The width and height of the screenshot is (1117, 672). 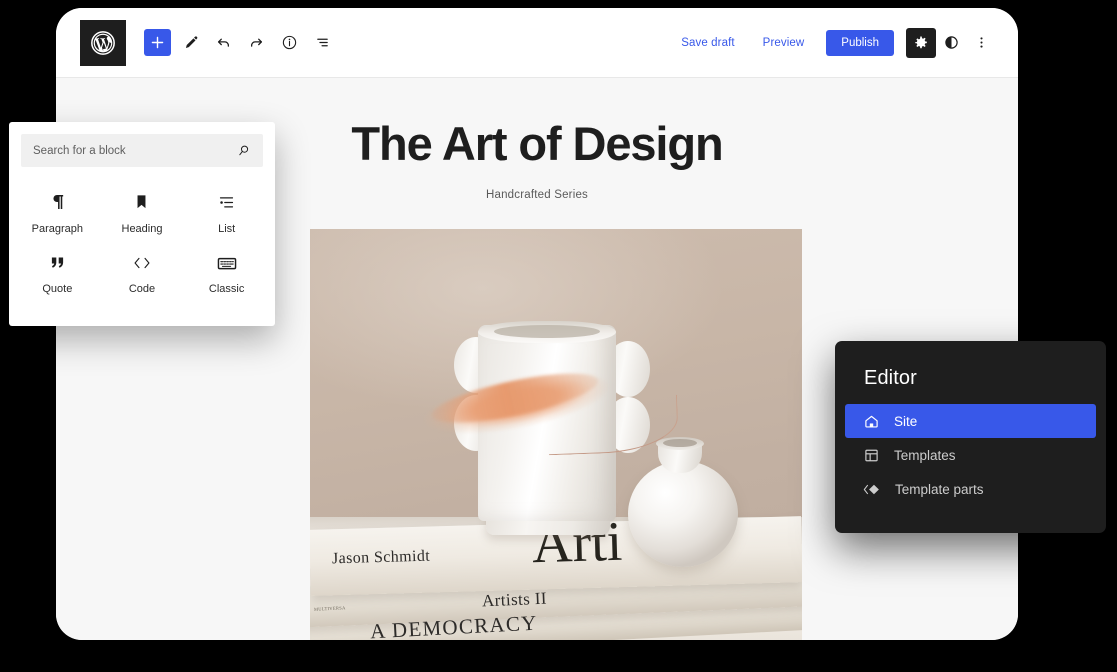 I want to click on sidebar-item-site: Site, so click(x=970, y=421).